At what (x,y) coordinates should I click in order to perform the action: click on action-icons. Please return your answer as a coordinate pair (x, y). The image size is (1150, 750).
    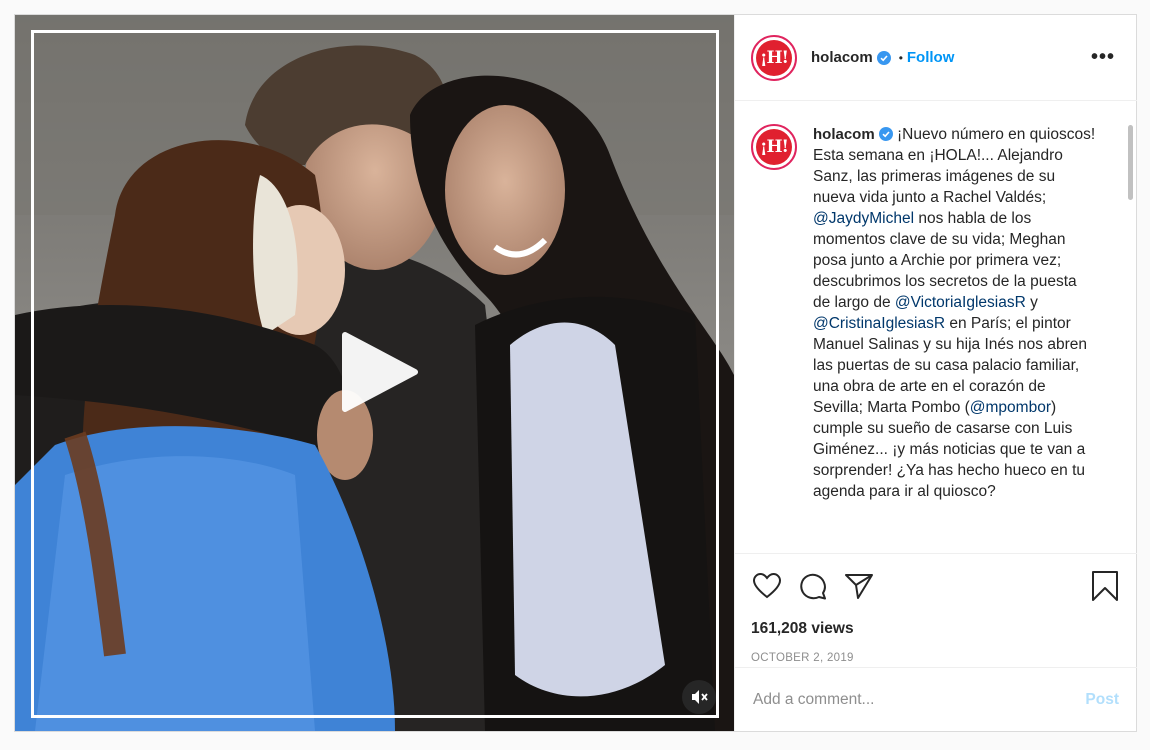
    Looking at the image, I should click on (936, 584).